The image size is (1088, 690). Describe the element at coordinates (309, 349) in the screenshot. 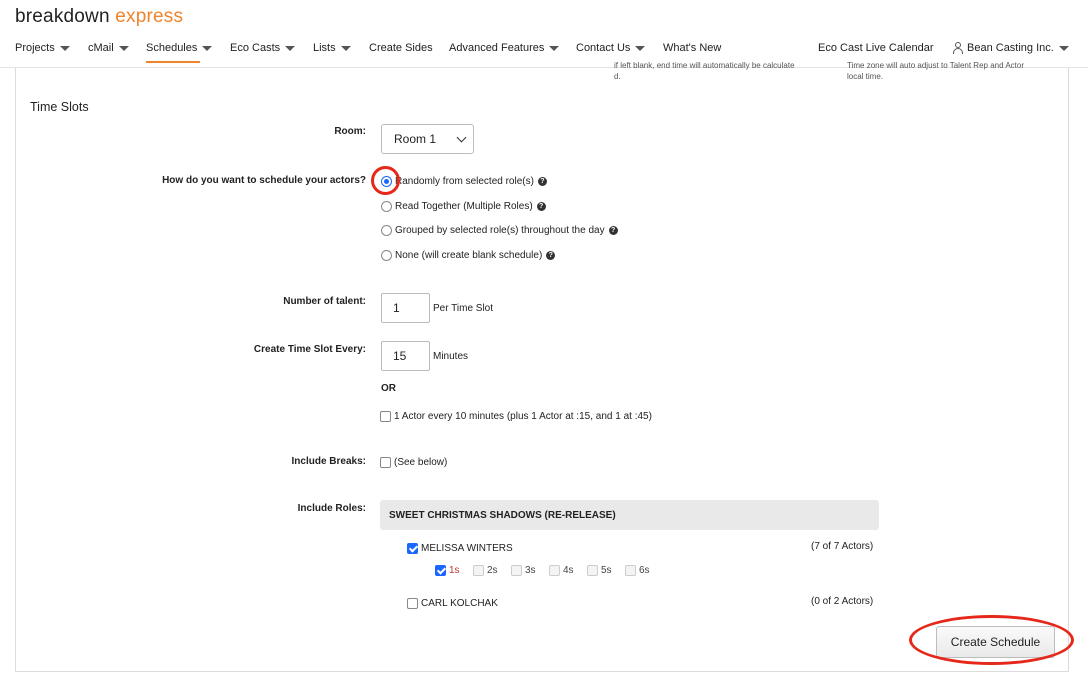

I see `time-slot-label: Create Time Slot Every:` at that location.